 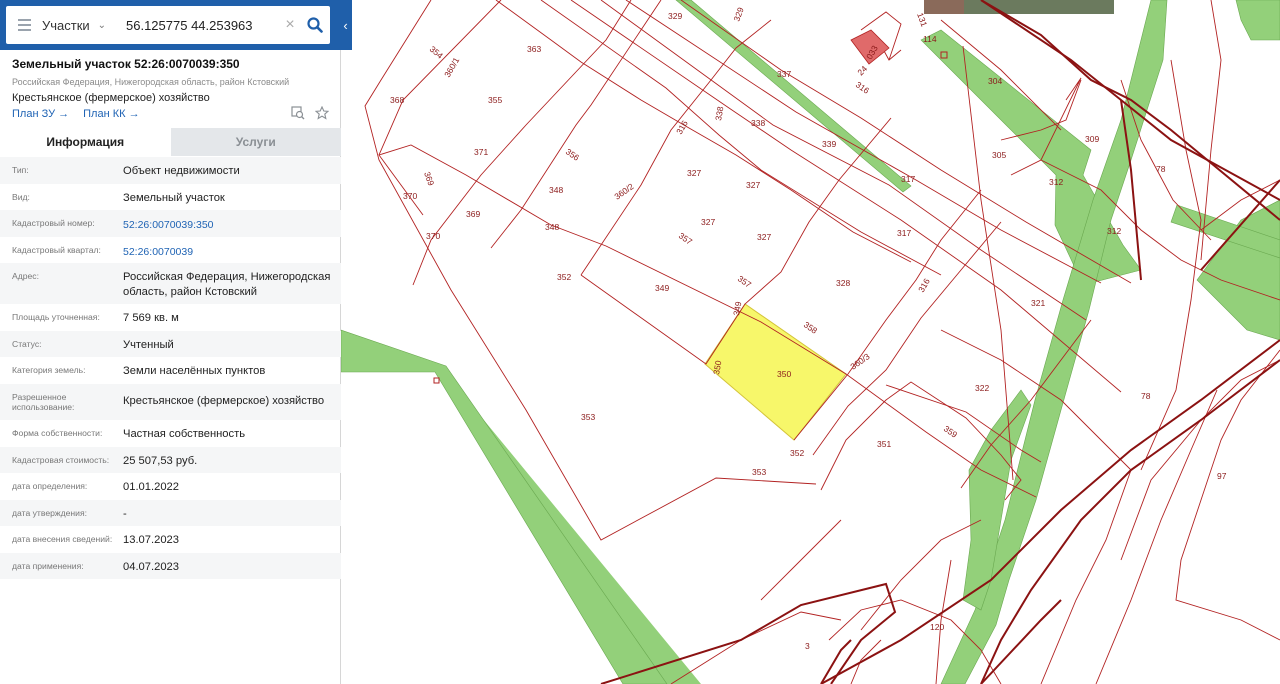 I want to click on attr-value: Объект недвижимости, so click(x=181, y=171).